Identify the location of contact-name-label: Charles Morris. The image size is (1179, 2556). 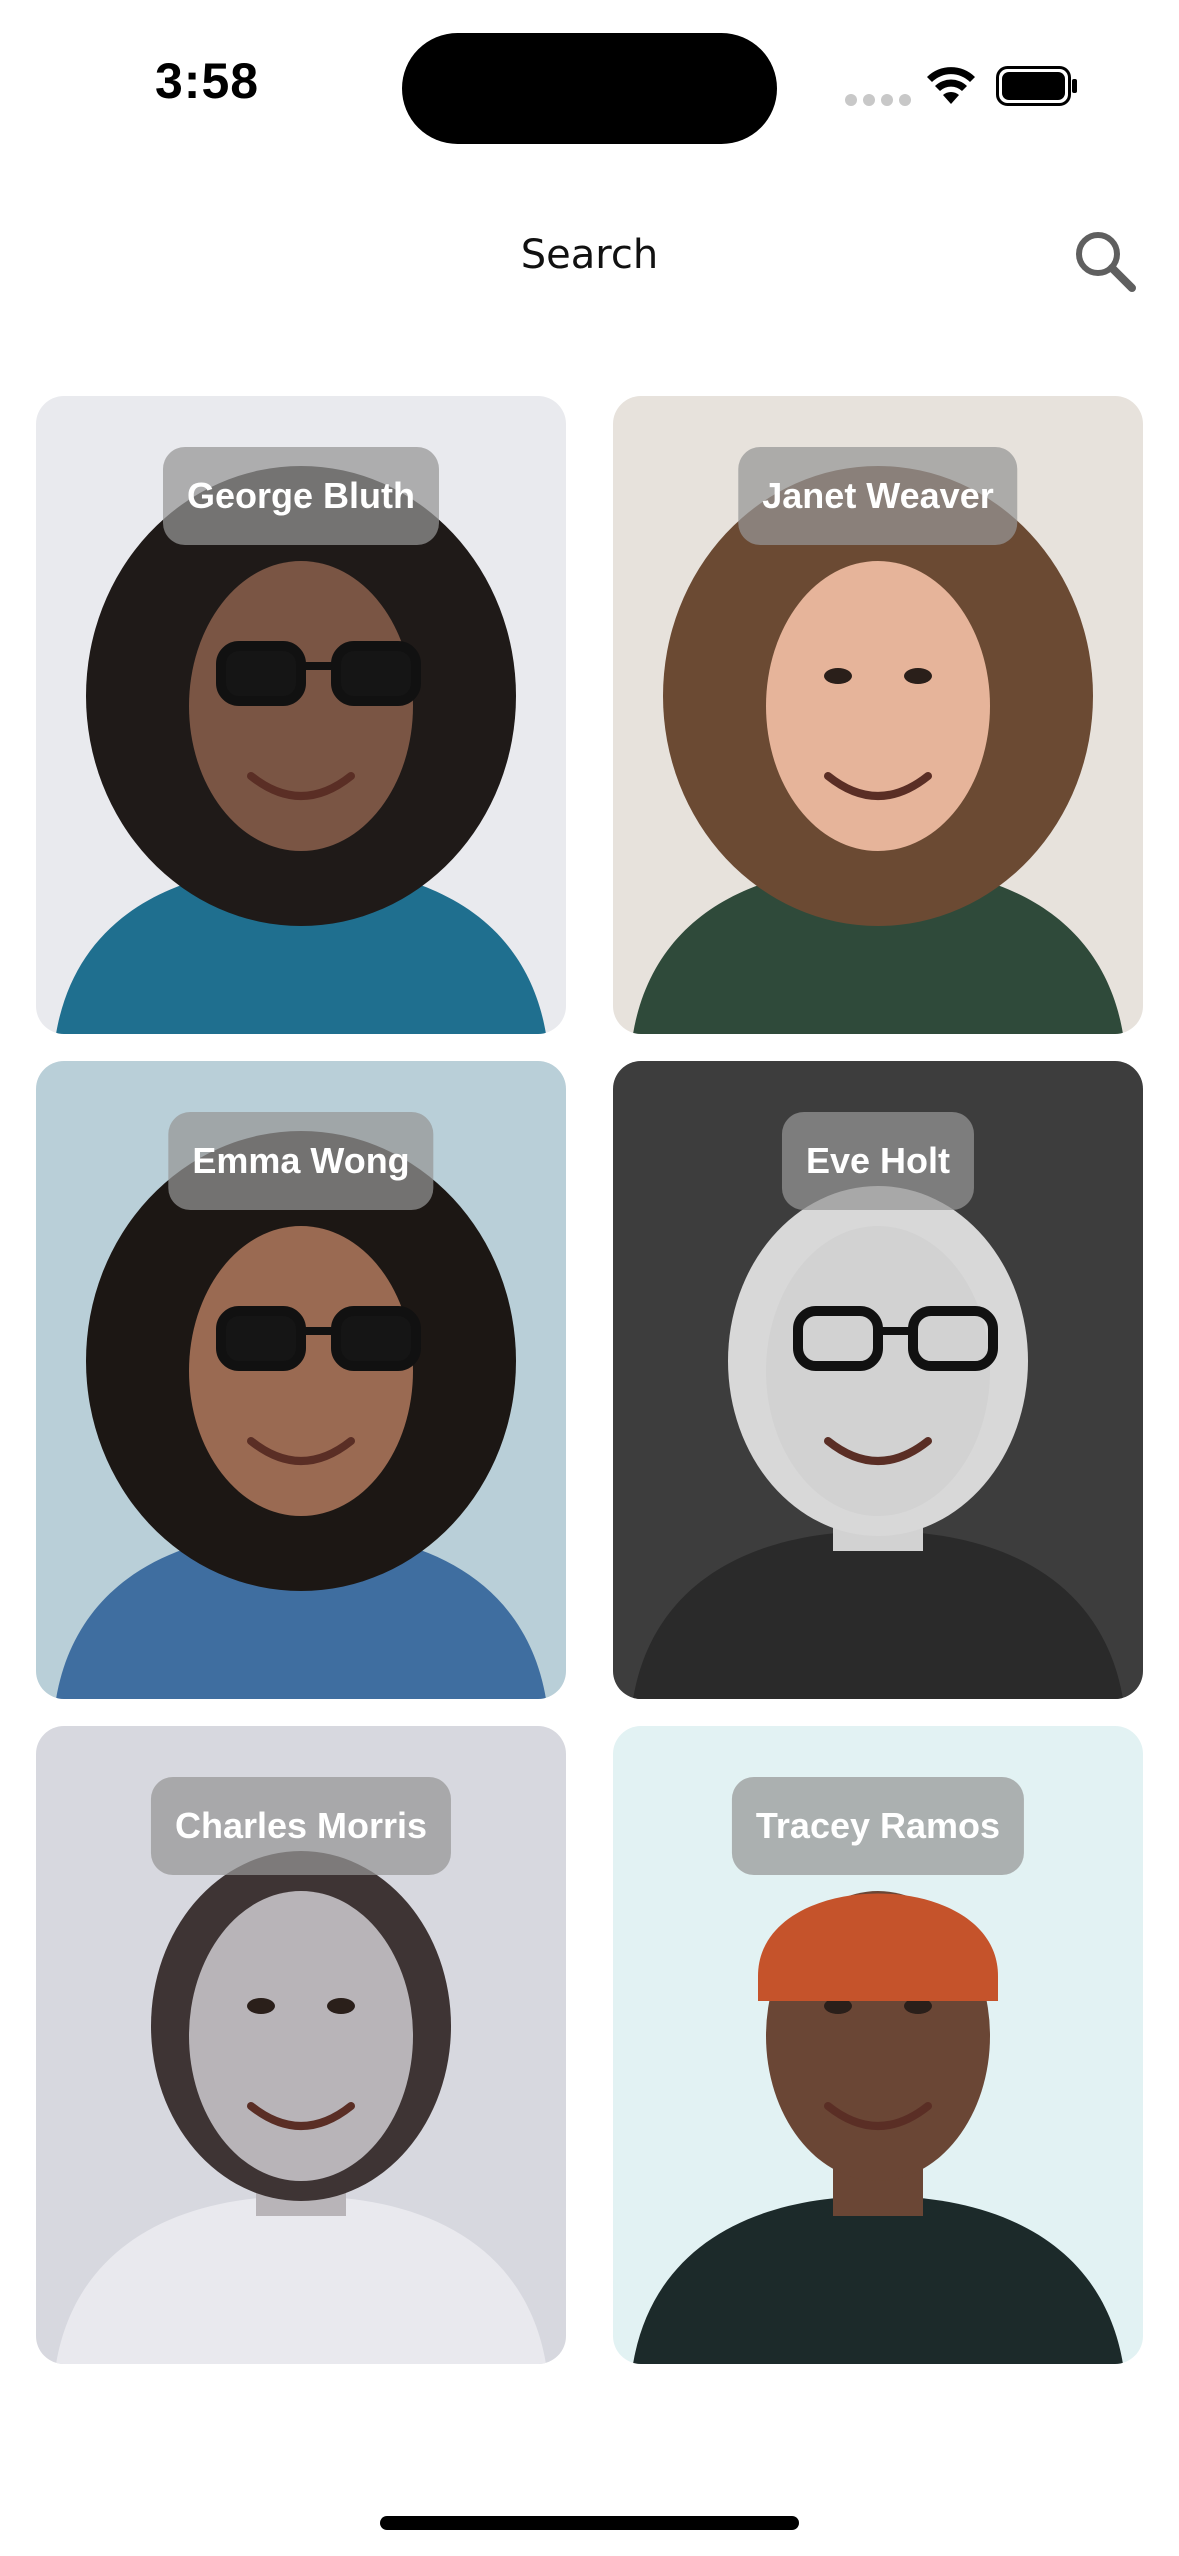
(301, 1826).